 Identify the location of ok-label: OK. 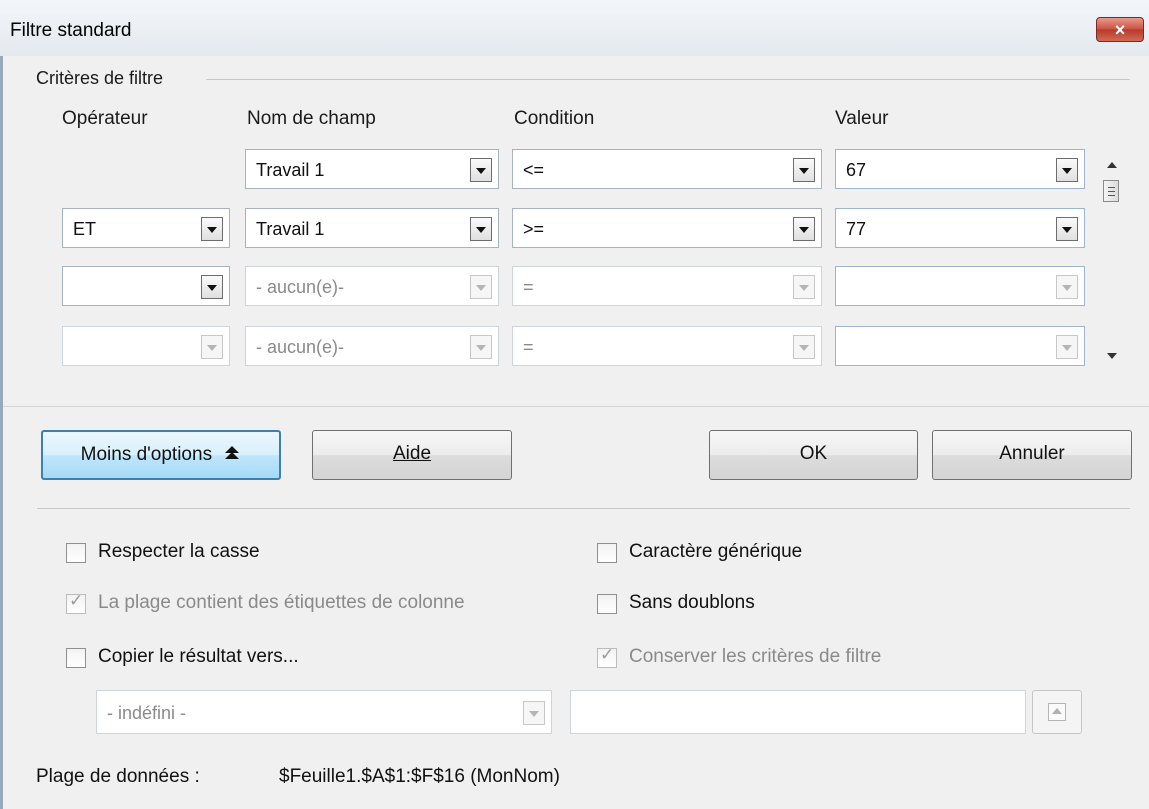
(813, 453).